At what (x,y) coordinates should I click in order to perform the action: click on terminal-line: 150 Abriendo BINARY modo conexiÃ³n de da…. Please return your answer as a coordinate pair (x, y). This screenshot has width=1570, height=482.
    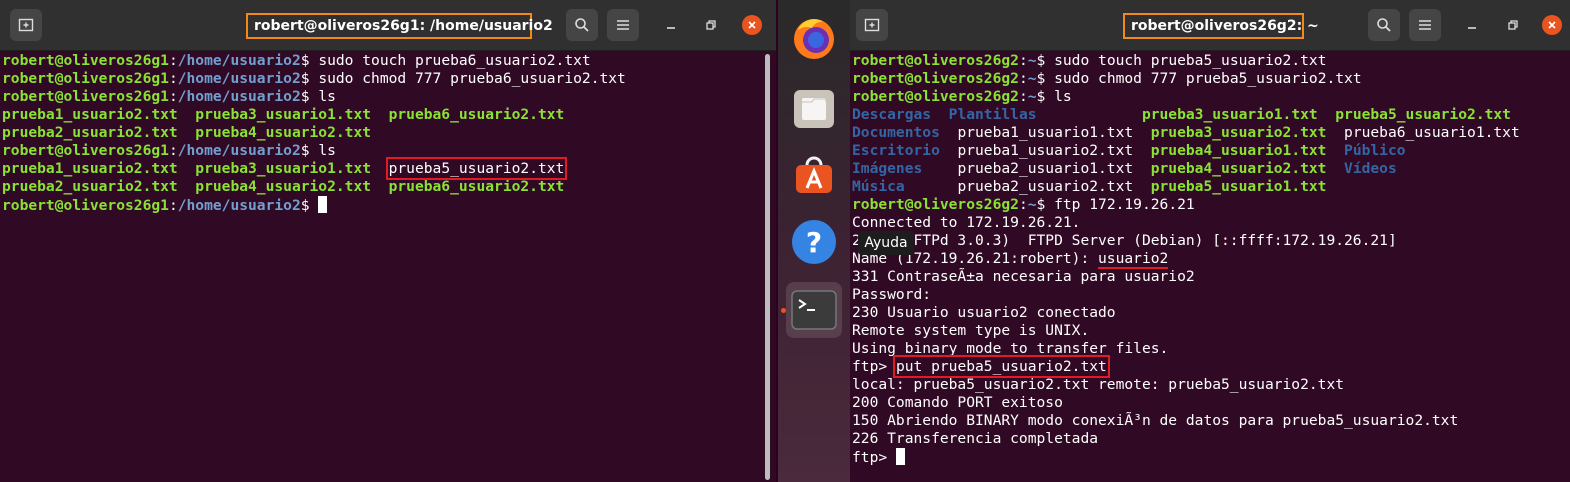
    Looking at the image, I should click on (1206, 421).